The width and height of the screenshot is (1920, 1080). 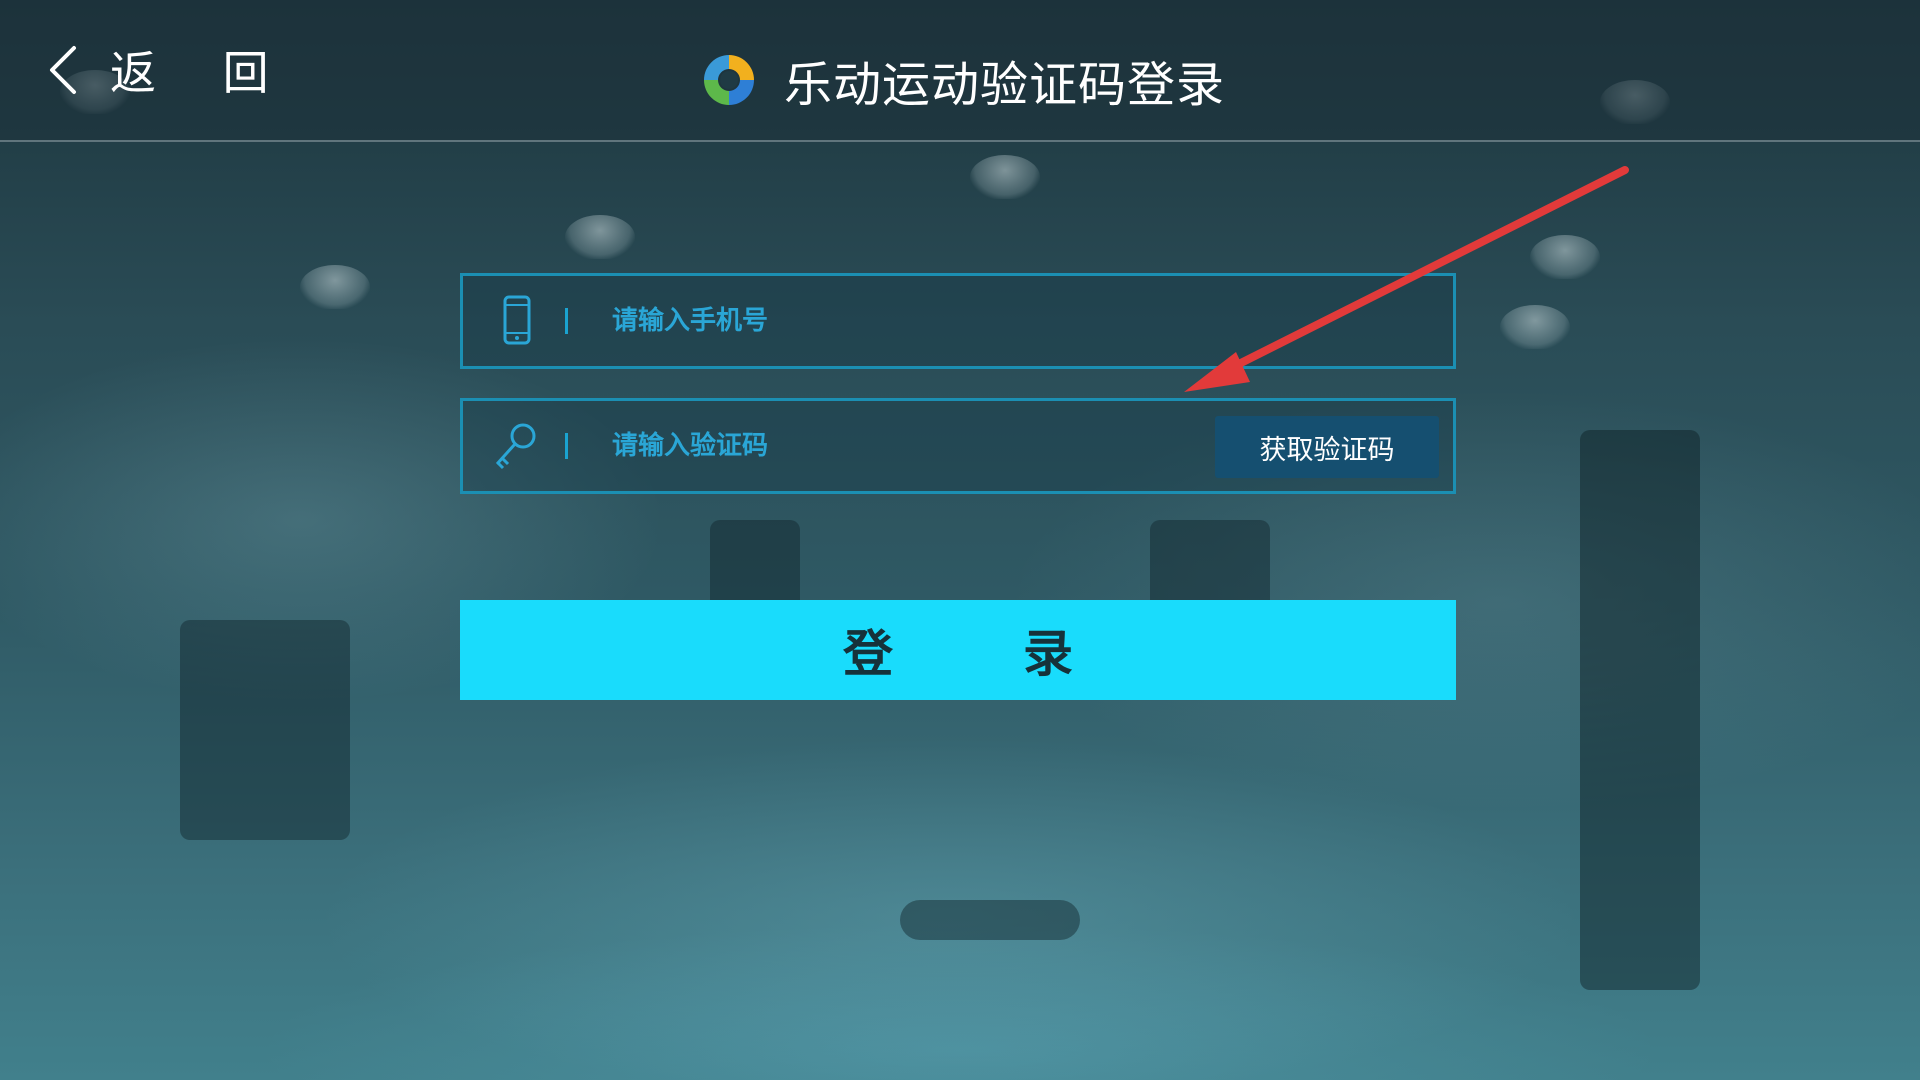 I want to click on title-group: 乐动运动验证码登录, so click(x=963, y=80).